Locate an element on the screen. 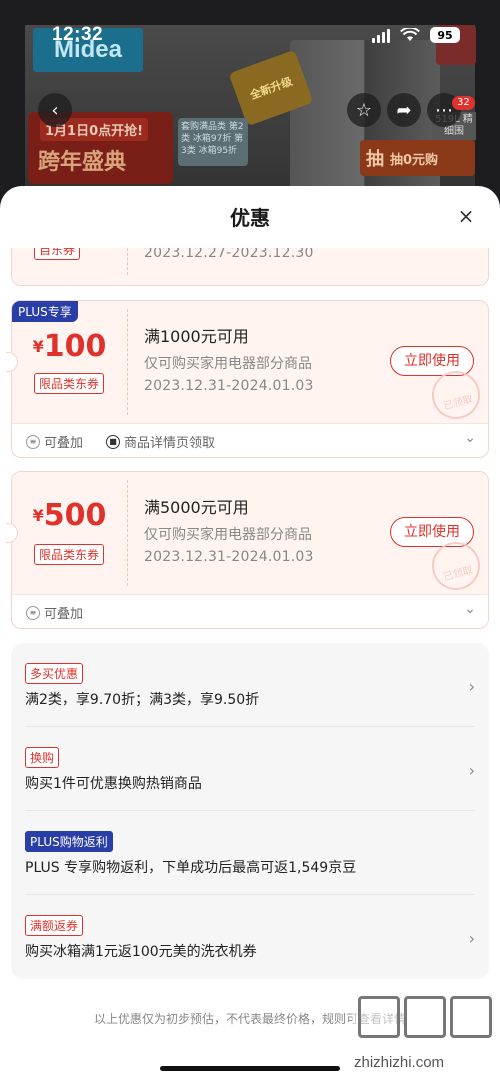 Image resolution: width=500 pixels, height=1083 pixels. home-indicator is located at coordinates (250, 1068).